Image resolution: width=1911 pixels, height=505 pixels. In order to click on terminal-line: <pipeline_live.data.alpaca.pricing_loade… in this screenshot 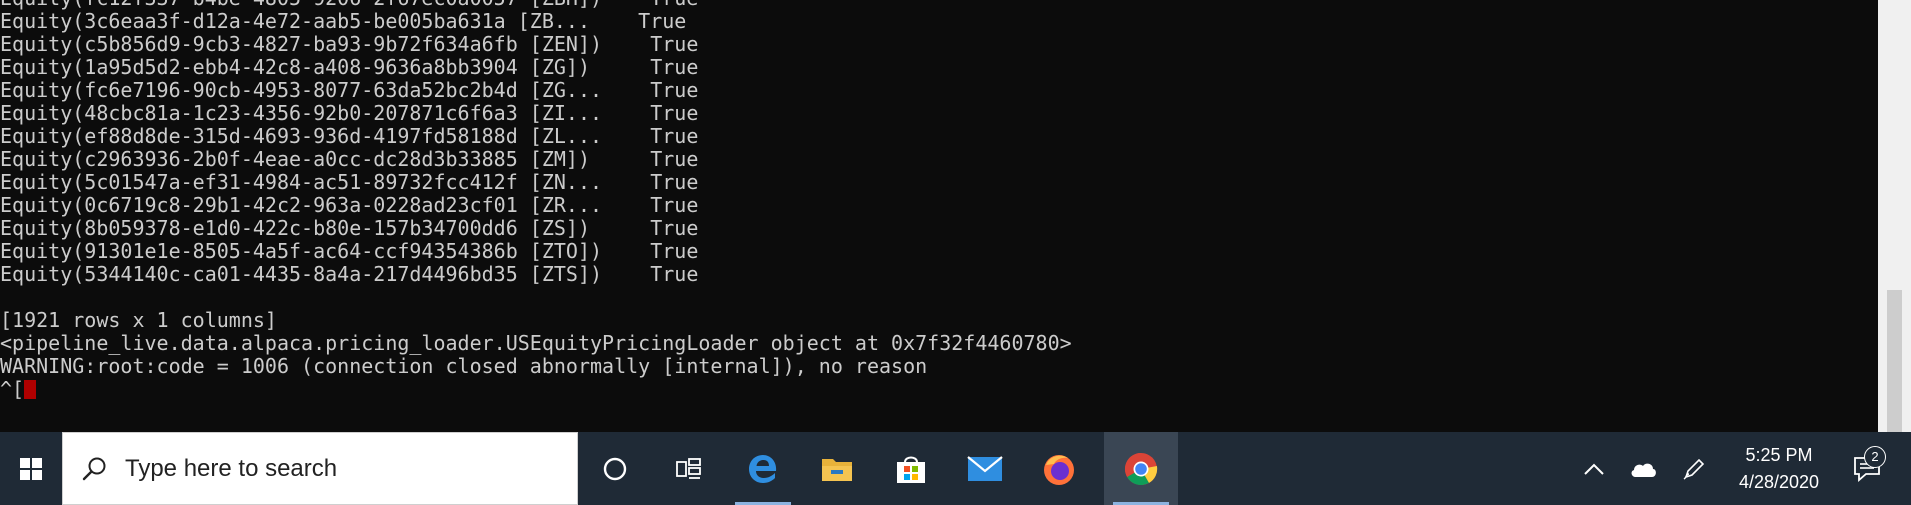, I will do `click(536, 343)`.